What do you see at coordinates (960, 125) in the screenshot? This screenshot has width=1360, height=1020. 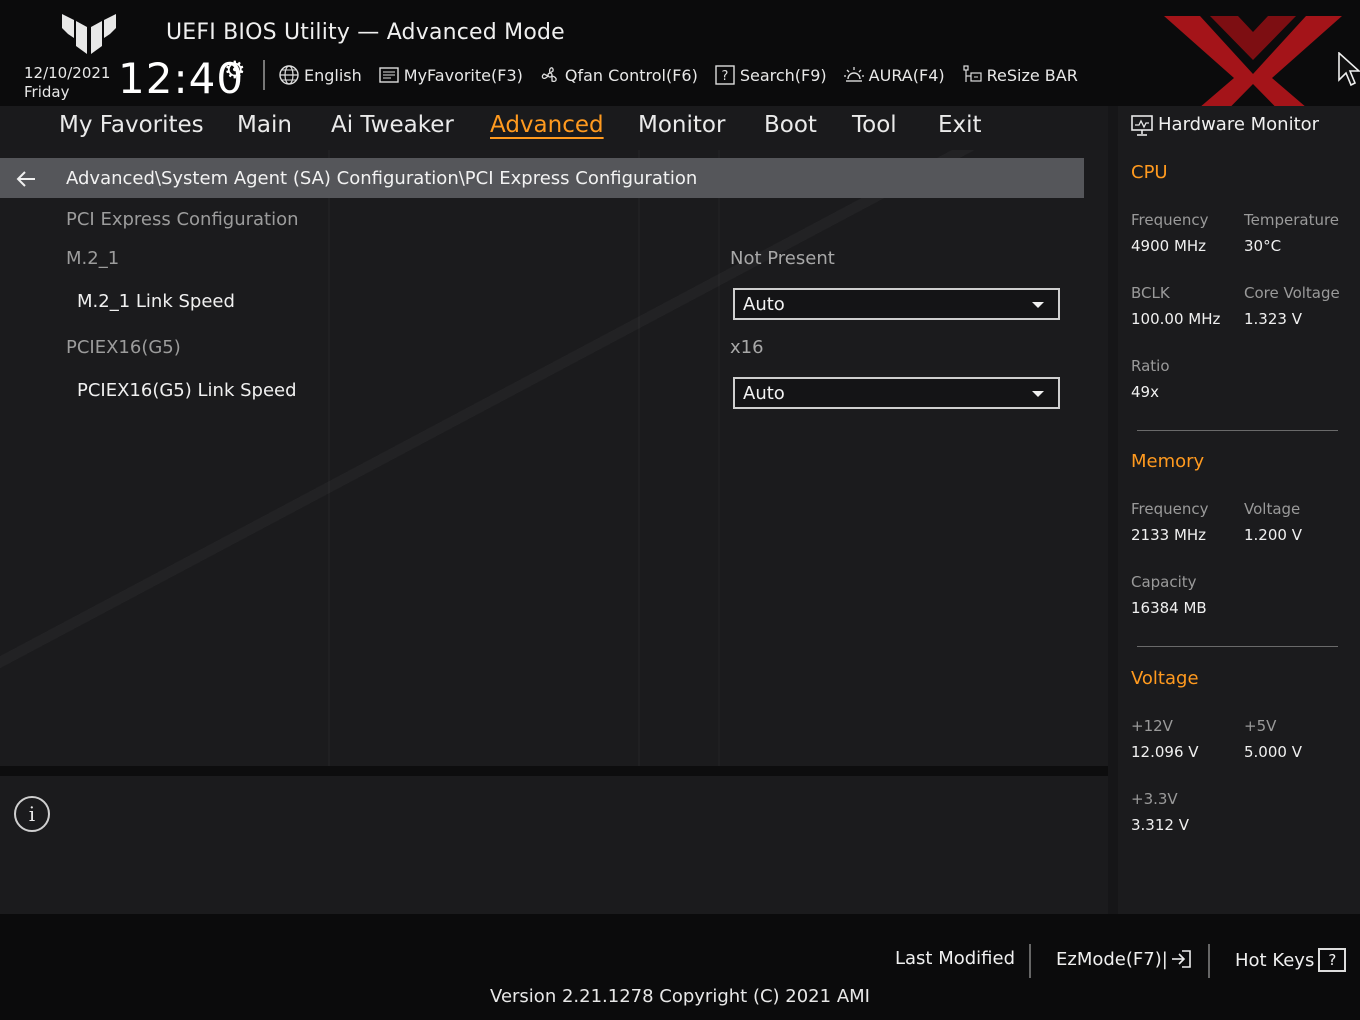 I see `tab-exit: Exit` at bounding box center [960, 125].